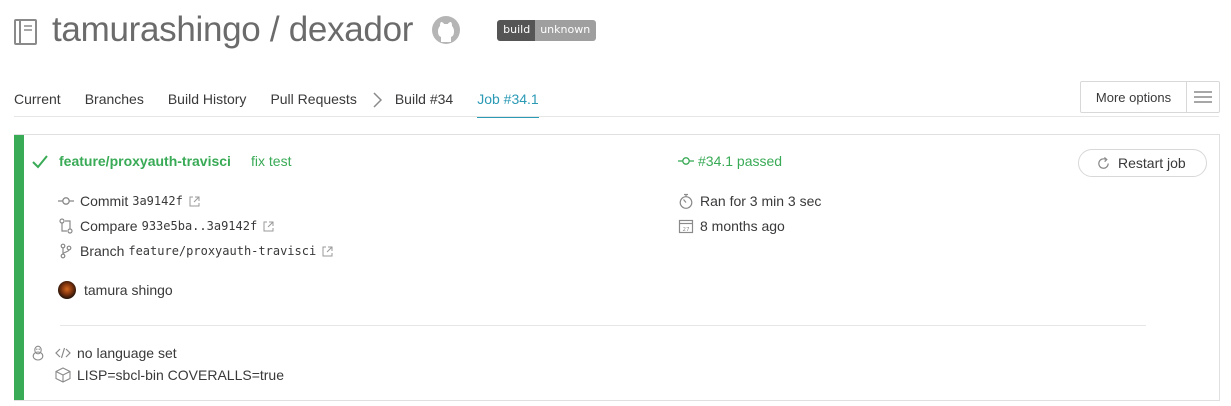  I want to click on env-row: LISP=sbcl-bin COVERALLS=true, so click(169, 375).